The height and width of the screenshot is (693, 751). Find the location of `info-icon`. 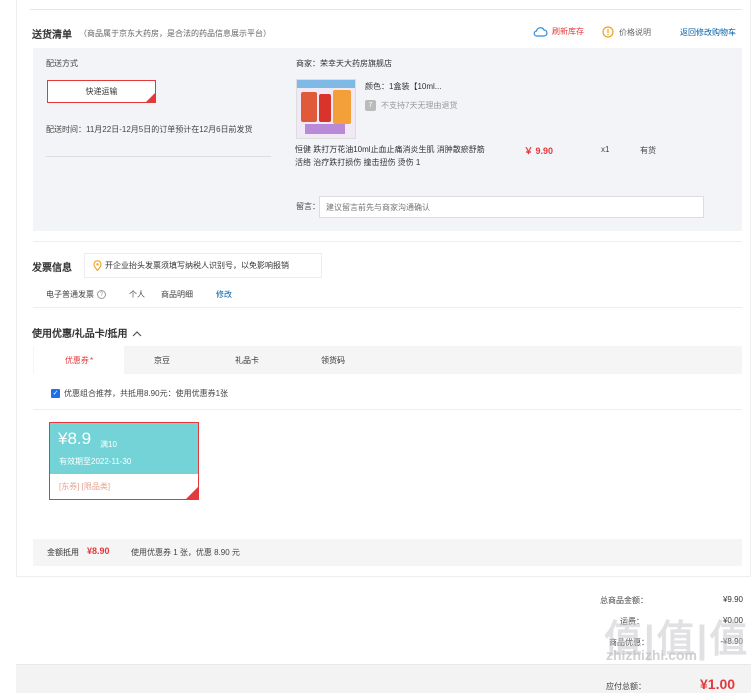

info-icon is located at coordinates (608, 32).